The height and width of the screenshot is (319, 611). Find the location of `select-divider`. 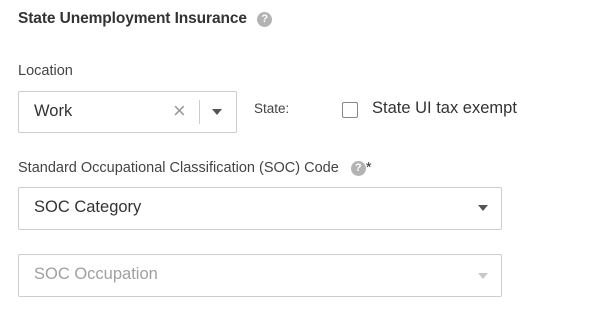

select-divider is located at coordinates (199, 112).